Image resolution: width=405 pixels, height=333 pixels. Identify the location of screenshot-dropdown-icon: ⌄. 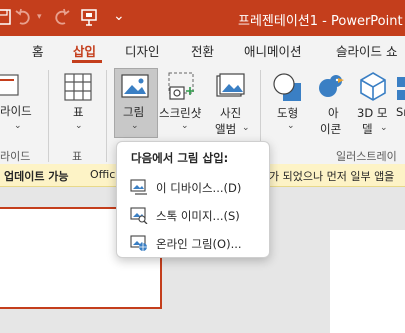
(185, 126).